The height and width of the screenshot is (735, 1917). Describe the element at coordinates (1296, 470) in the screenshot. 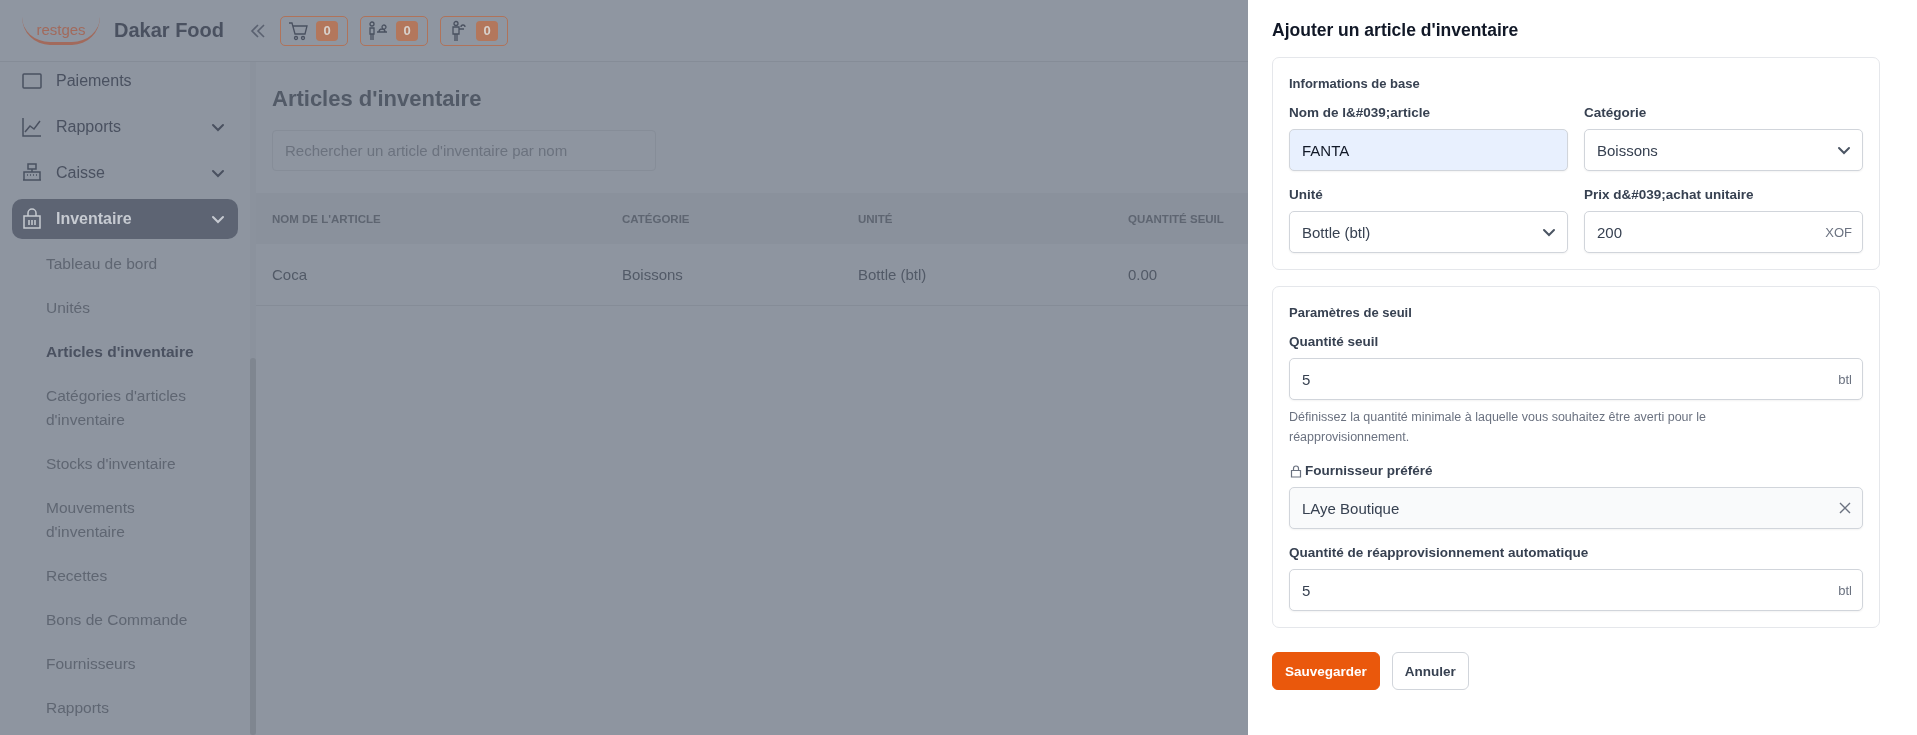

I see `lock-icon` at that location.